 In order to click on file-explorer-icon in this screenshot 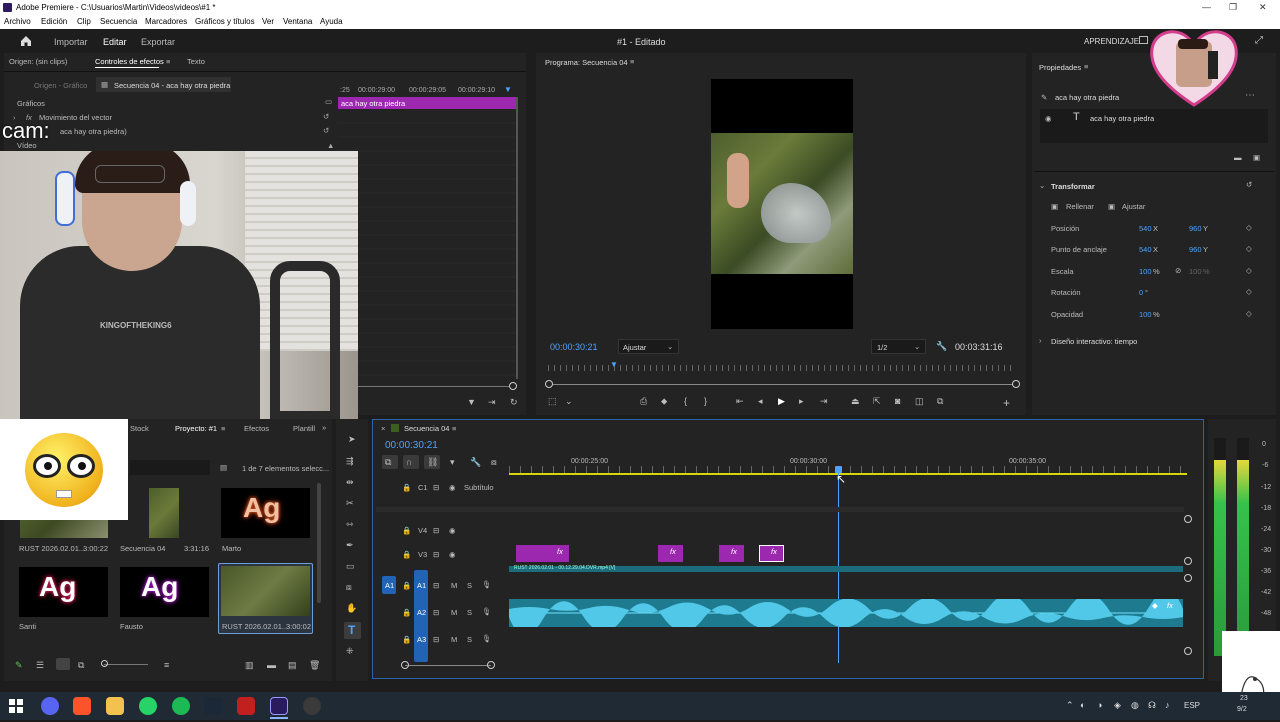, I will do `click(115, 706)`.